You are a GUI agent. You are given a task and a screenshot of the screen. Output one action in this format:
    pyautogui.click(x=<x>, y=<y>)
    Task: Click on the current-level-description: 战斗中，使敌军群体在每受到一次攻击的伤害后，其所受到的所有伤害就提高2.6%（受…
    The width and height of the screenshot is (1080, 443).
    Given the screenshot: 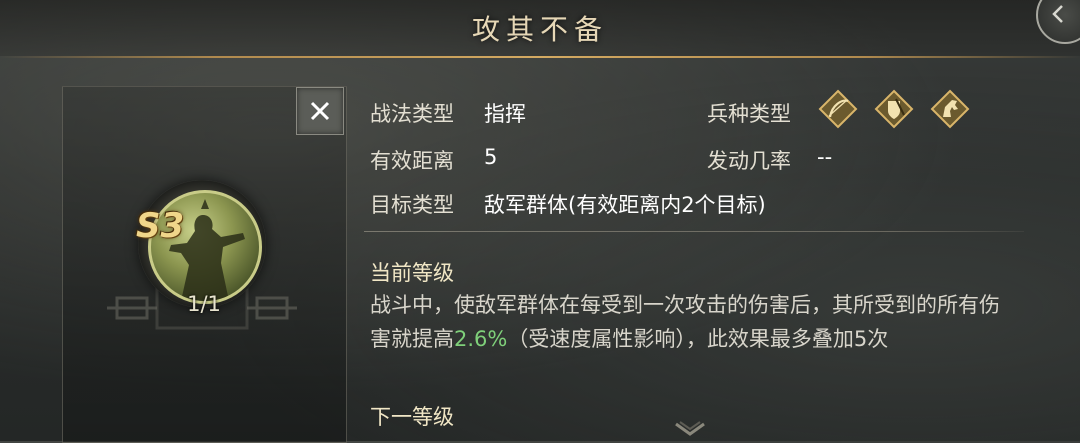 What is the action you would take?
    pyautogui.click(x=695, y=322)
    